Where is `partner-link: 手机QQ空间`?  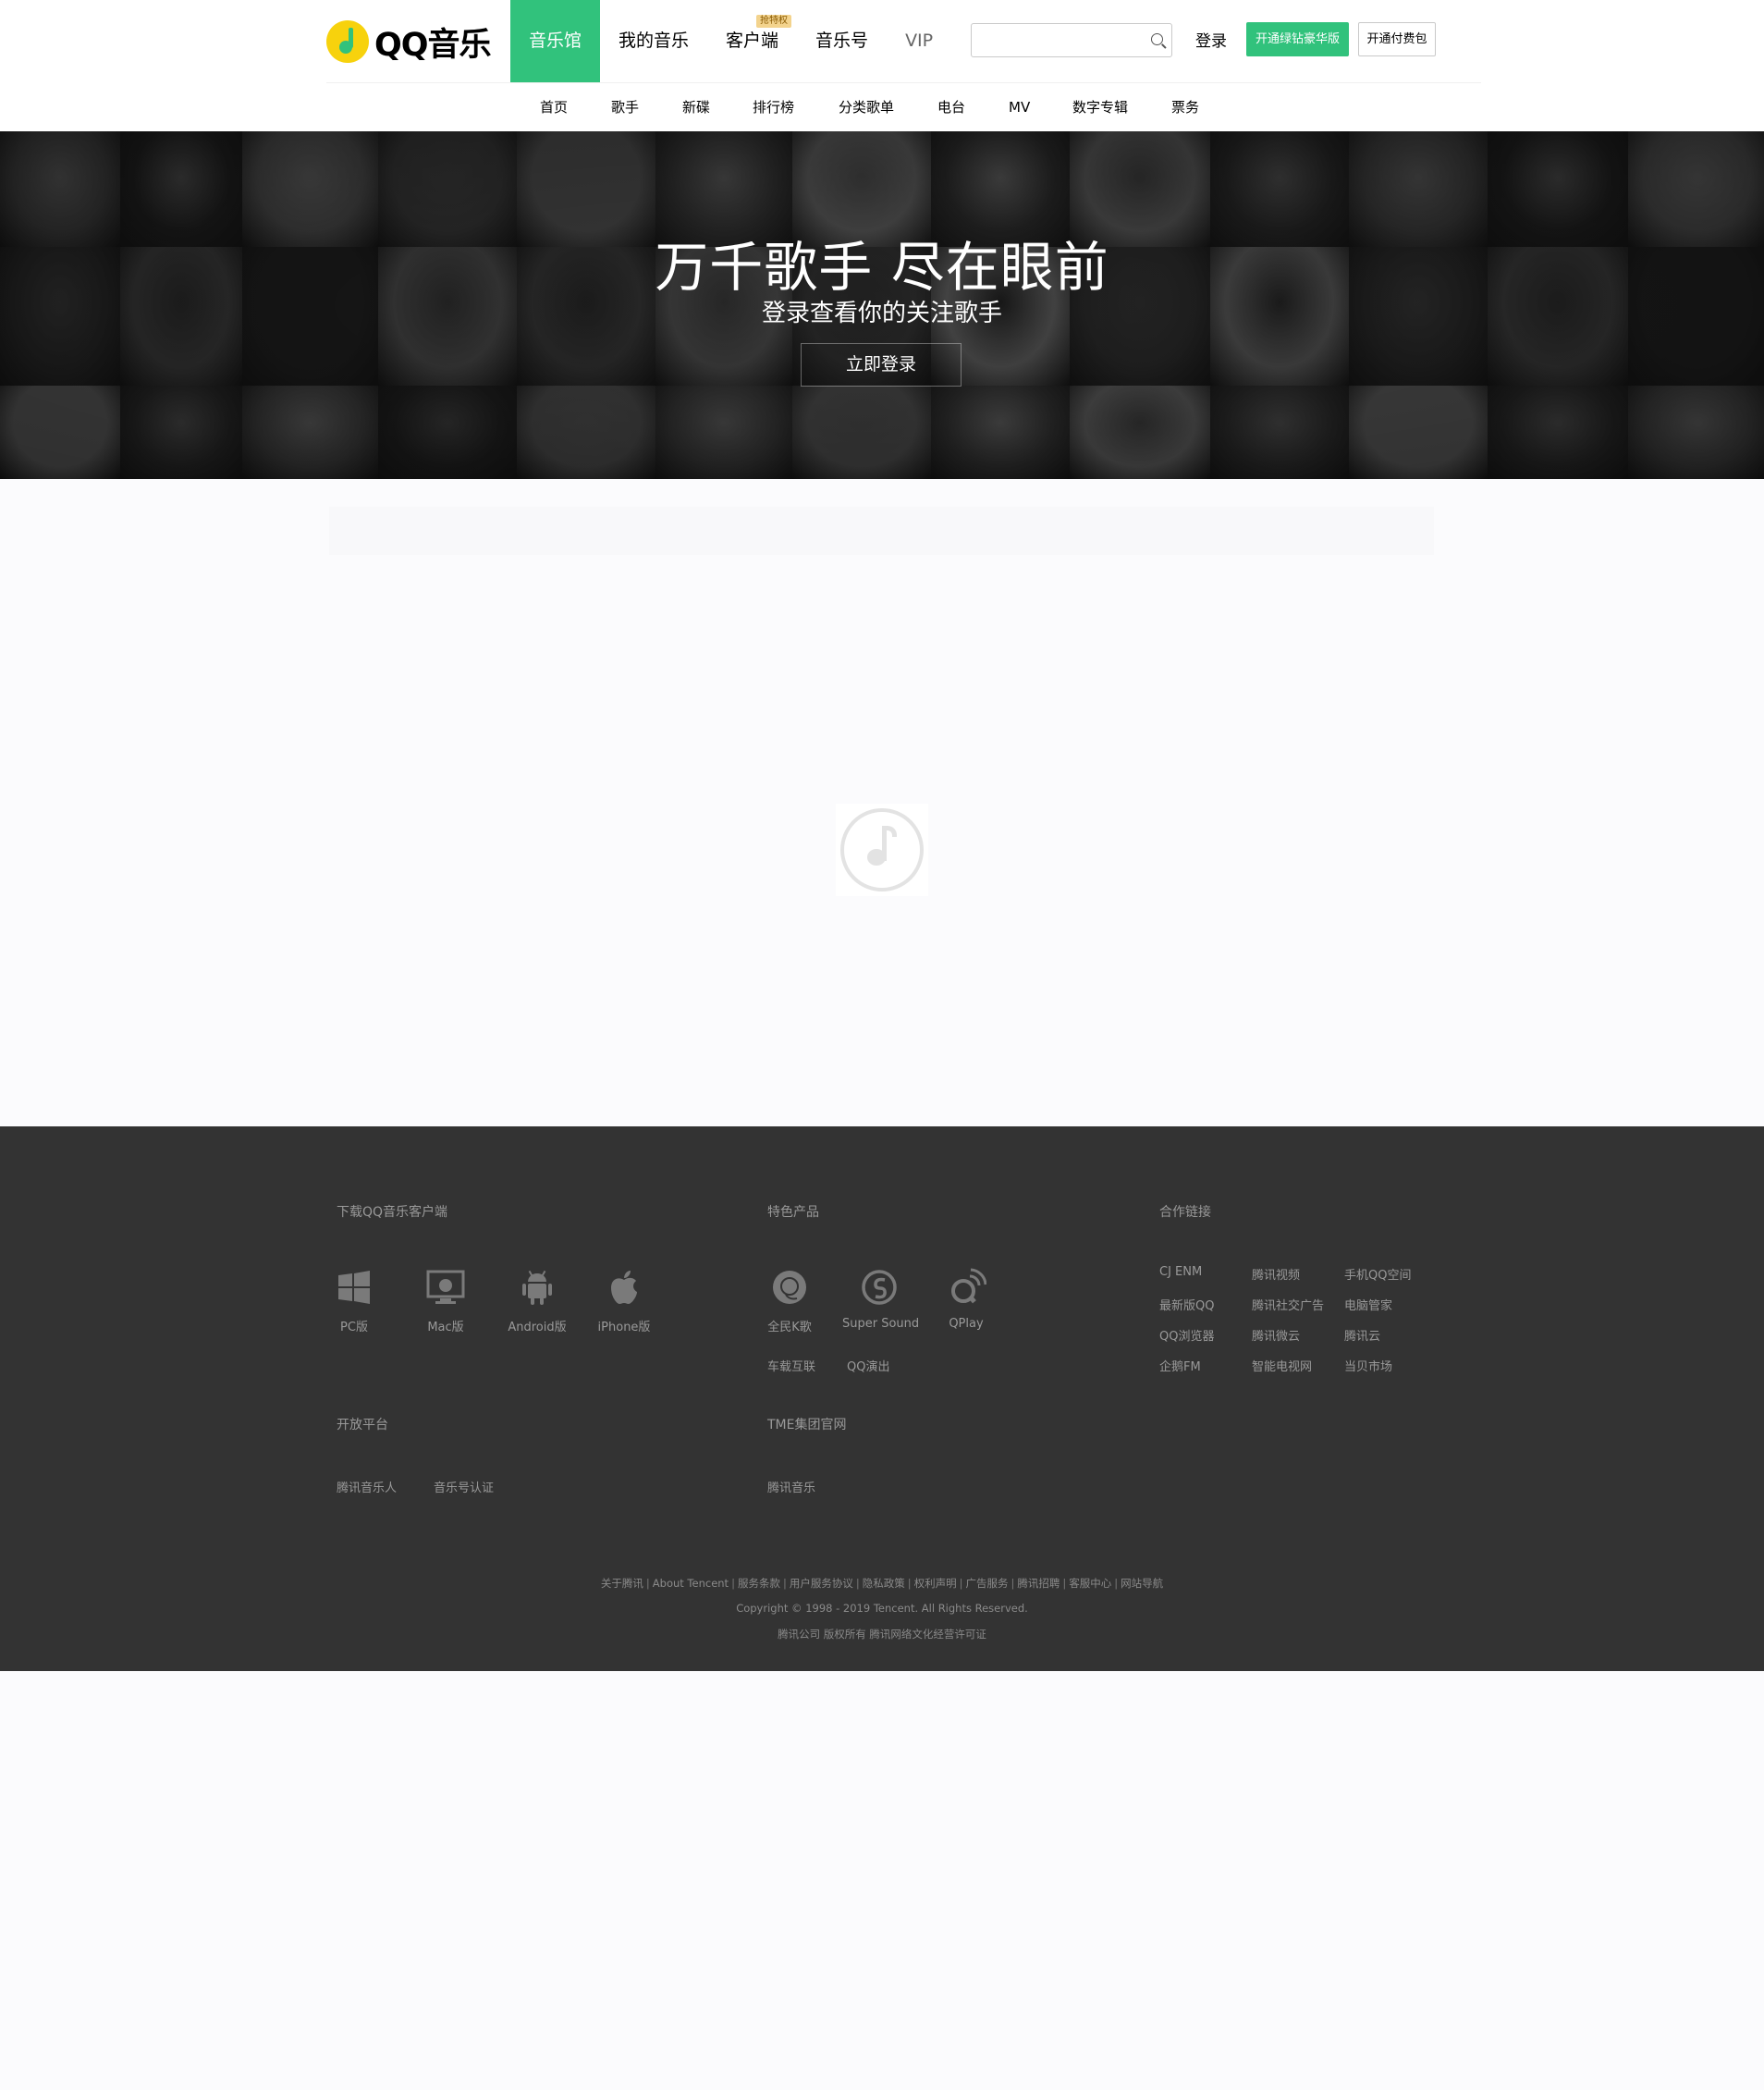 partner-link: 手机QQ空间 is located at coordinates (1378, 1274).